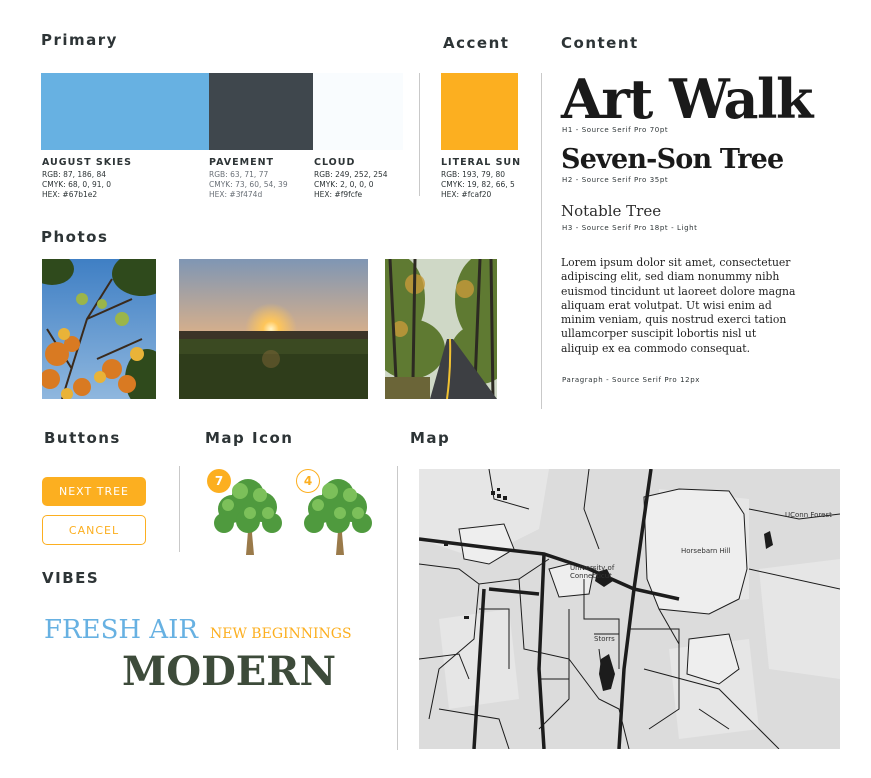 This screenshot has width=871, height=778. What do you see at coordinates (430, 438) in the screenshot?
I see `map-heading: Map` at bounding box center [430, 438].